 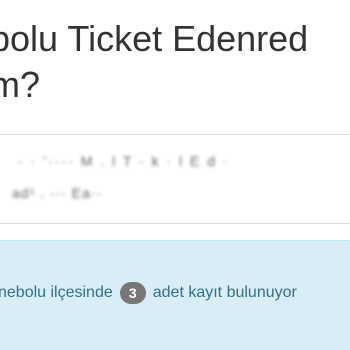 What do you see at coordinates (154, 38) in the screenshot?
I see `page-title-line-1: bolu Ticket Edenred` at bounding box center [154, 38].